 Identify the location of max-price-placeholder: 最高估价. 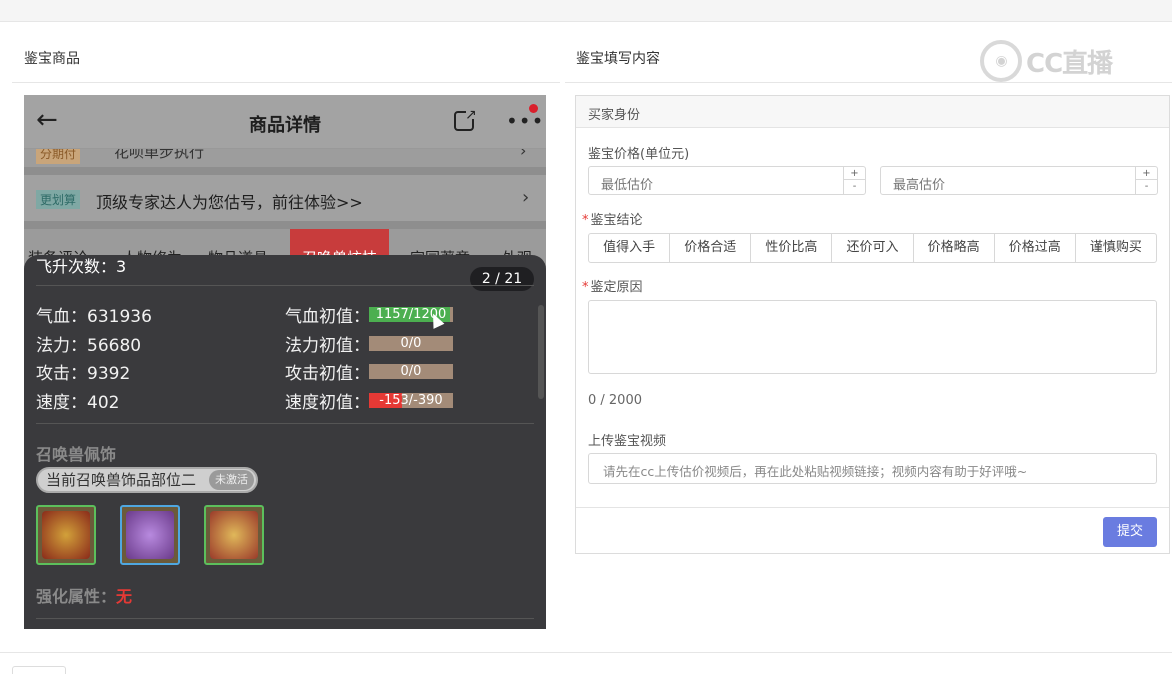
(919, 185).